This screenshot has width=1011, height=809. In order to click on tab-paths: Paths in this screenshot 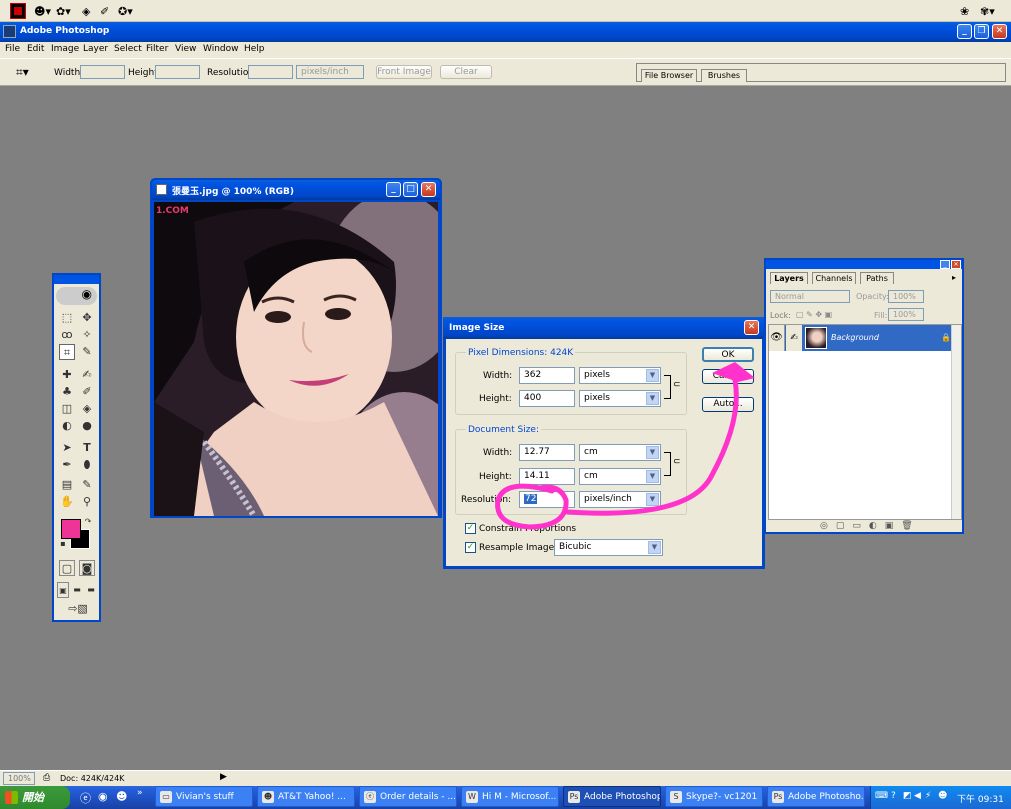, I will do `click(877, 278)`.